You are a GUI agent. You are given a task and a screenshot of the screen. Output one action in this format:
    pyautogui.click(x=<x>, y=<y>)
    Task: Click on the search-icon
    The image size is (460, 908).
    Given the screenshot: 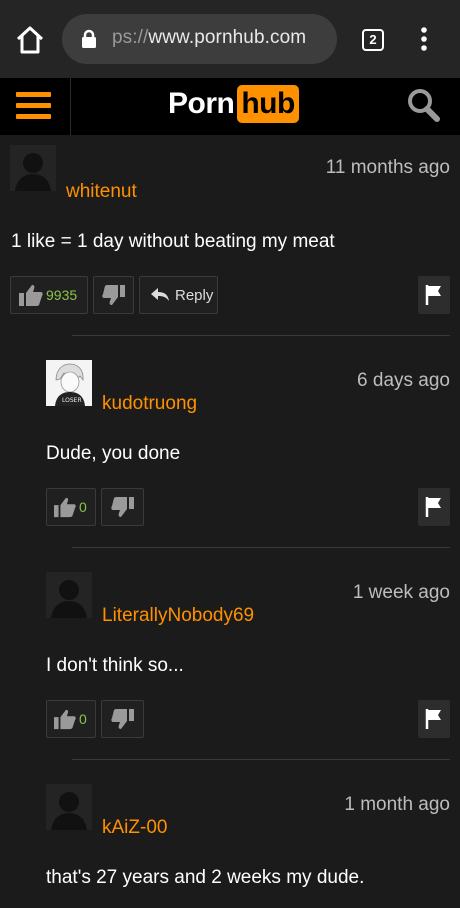 What is the action you would take?
    pyautogui.click(x=424, y=106)
    